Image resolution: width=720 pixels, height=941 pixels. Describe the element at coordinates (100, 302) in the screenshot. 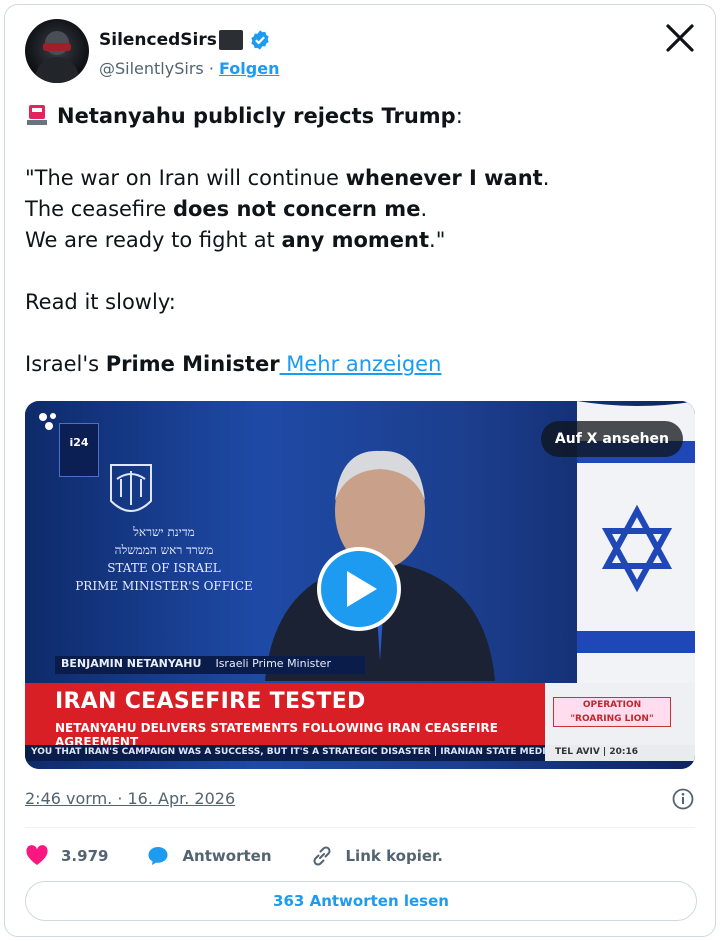

I see `read-slowly-line: Read it slowly:` at that location.